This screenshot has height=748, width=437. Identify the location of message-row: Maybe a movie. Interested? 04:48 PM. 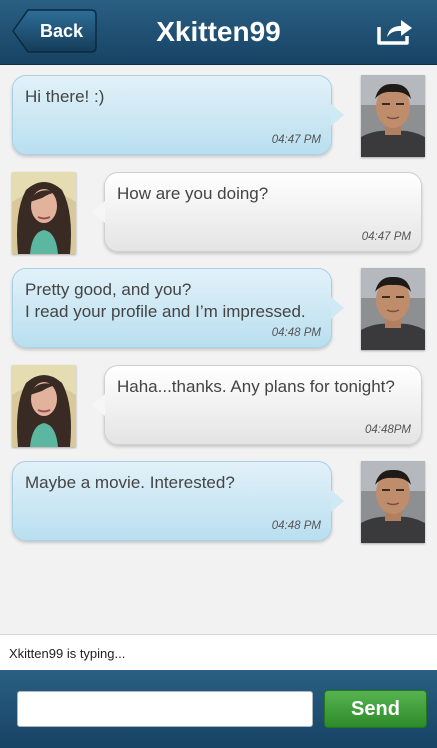
(218, 497).